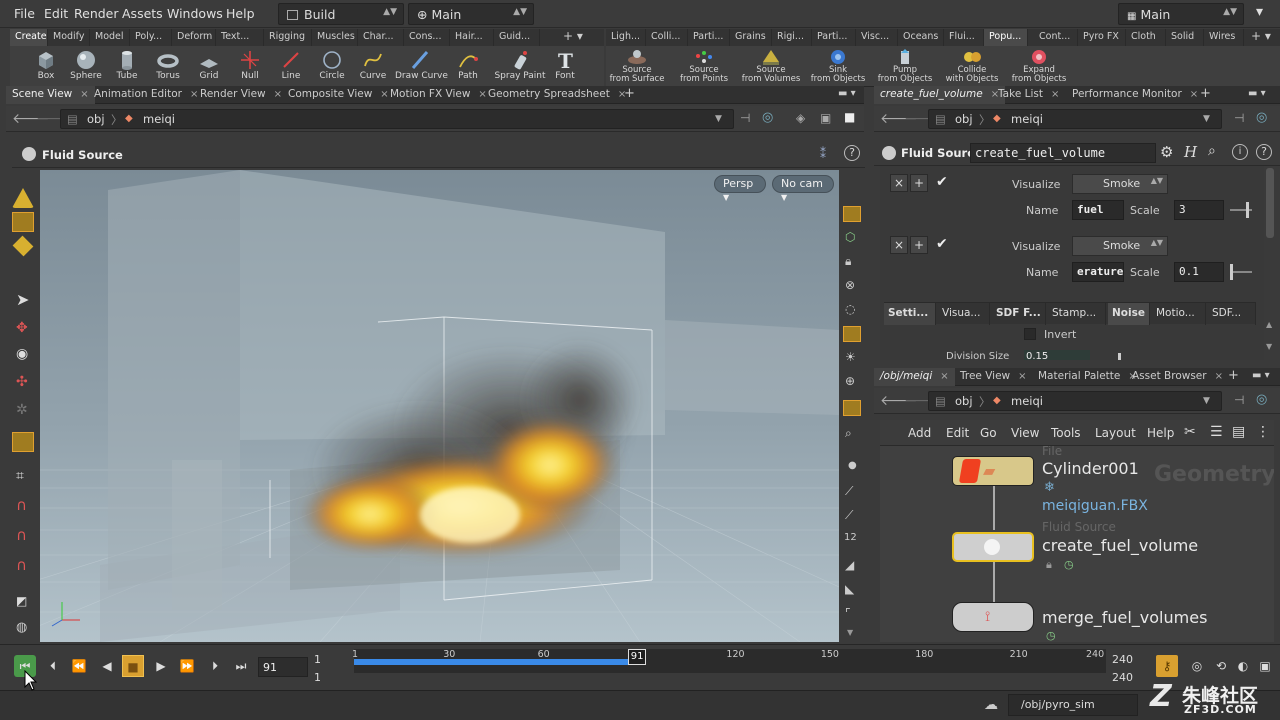 This screenshot has height=720, width=1280. I want to click on background-icon: ■, so click(849, 117).